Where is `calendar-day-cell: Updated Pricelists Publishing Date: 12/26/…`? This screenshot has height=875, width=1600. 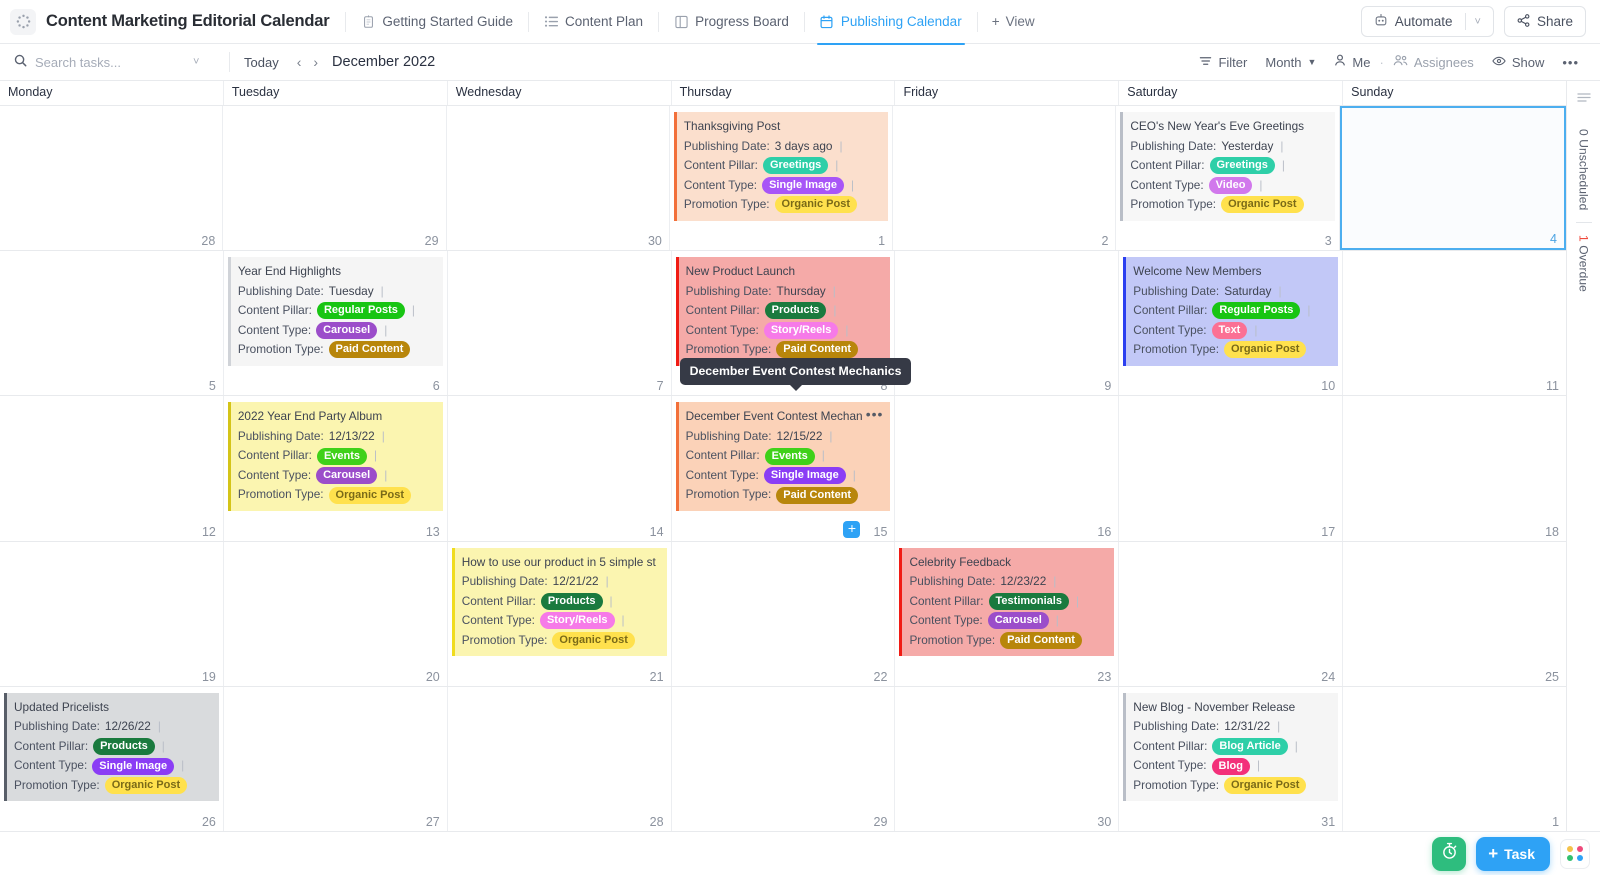
calendar-day-cell: Updated Pricelists Publishing Date: 12/26/… is located at coordinates (112, 759).